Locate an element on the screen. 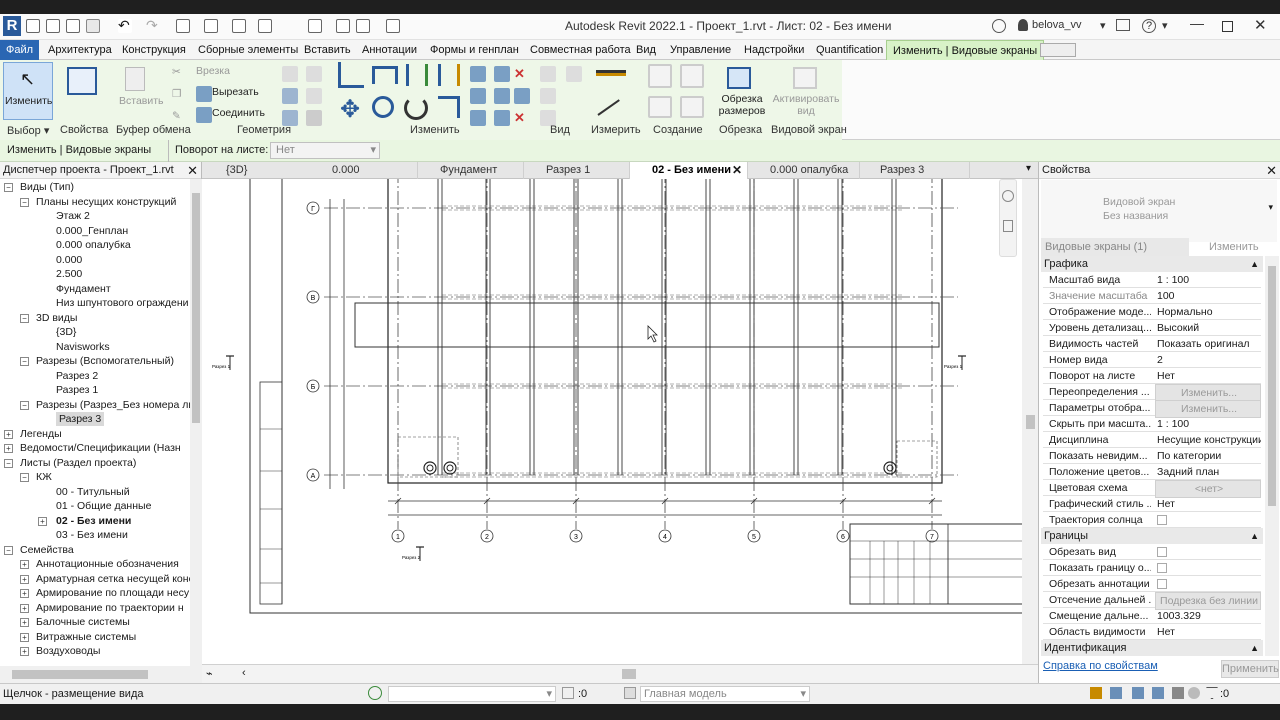  browser-item: 0.000 опалубка is located at coordinates (93, 245).